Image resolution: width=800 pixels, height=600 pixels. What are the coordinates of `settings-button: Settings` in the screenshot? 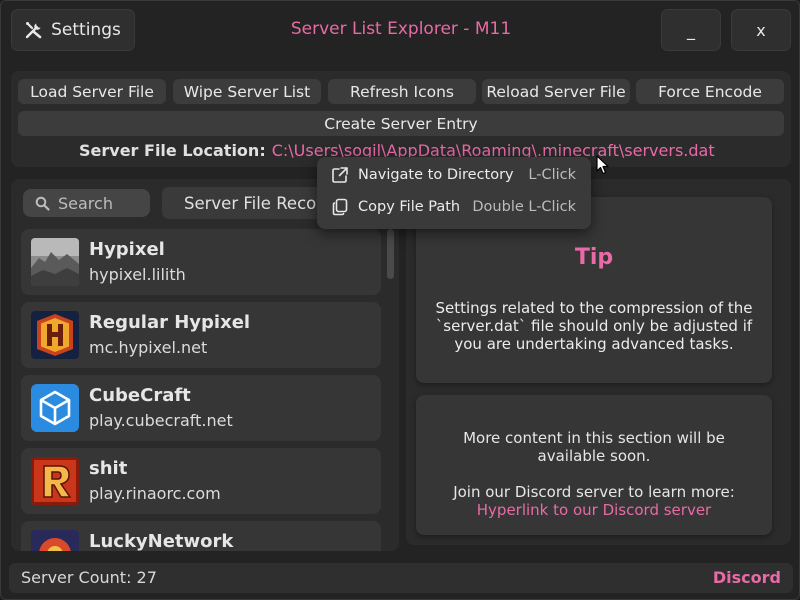 It's located at (73, 30).